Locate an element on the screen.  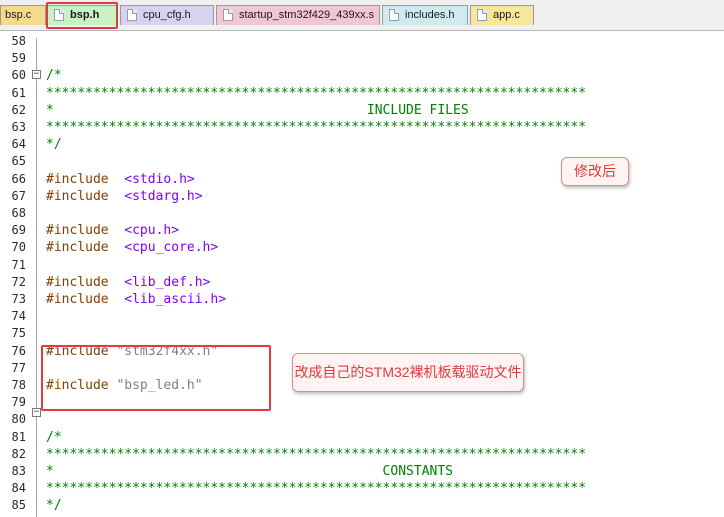
tab-bsp-c: bsp.c is located at coordinates (23, 15).